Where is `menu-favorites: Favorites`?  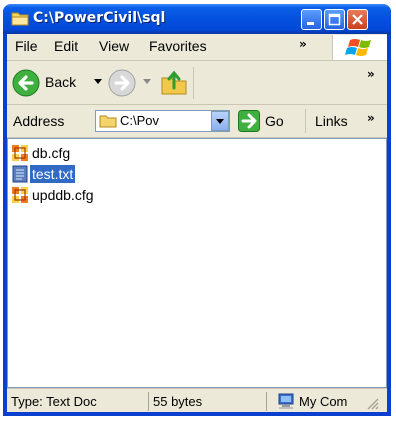 menu-favorites: Favorites is located at coordinates (178, 46).